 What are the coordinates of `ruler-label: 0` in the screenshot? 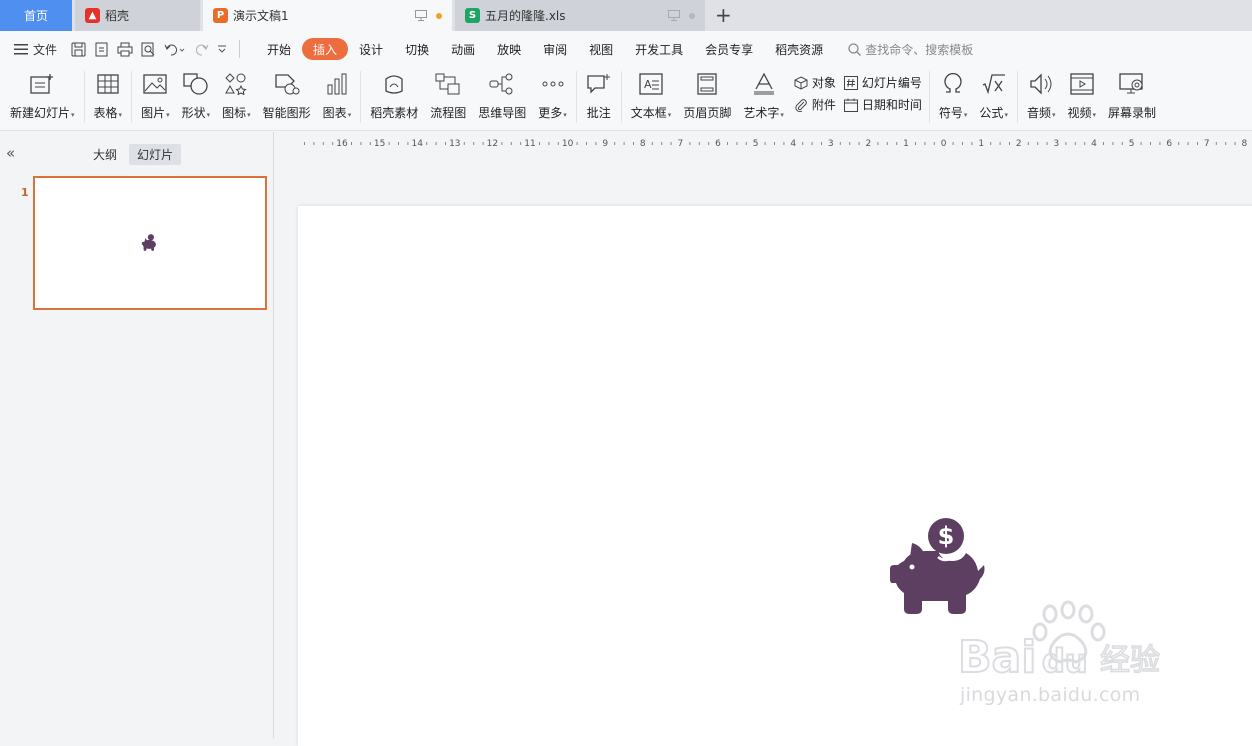 It's located at (944, 144).